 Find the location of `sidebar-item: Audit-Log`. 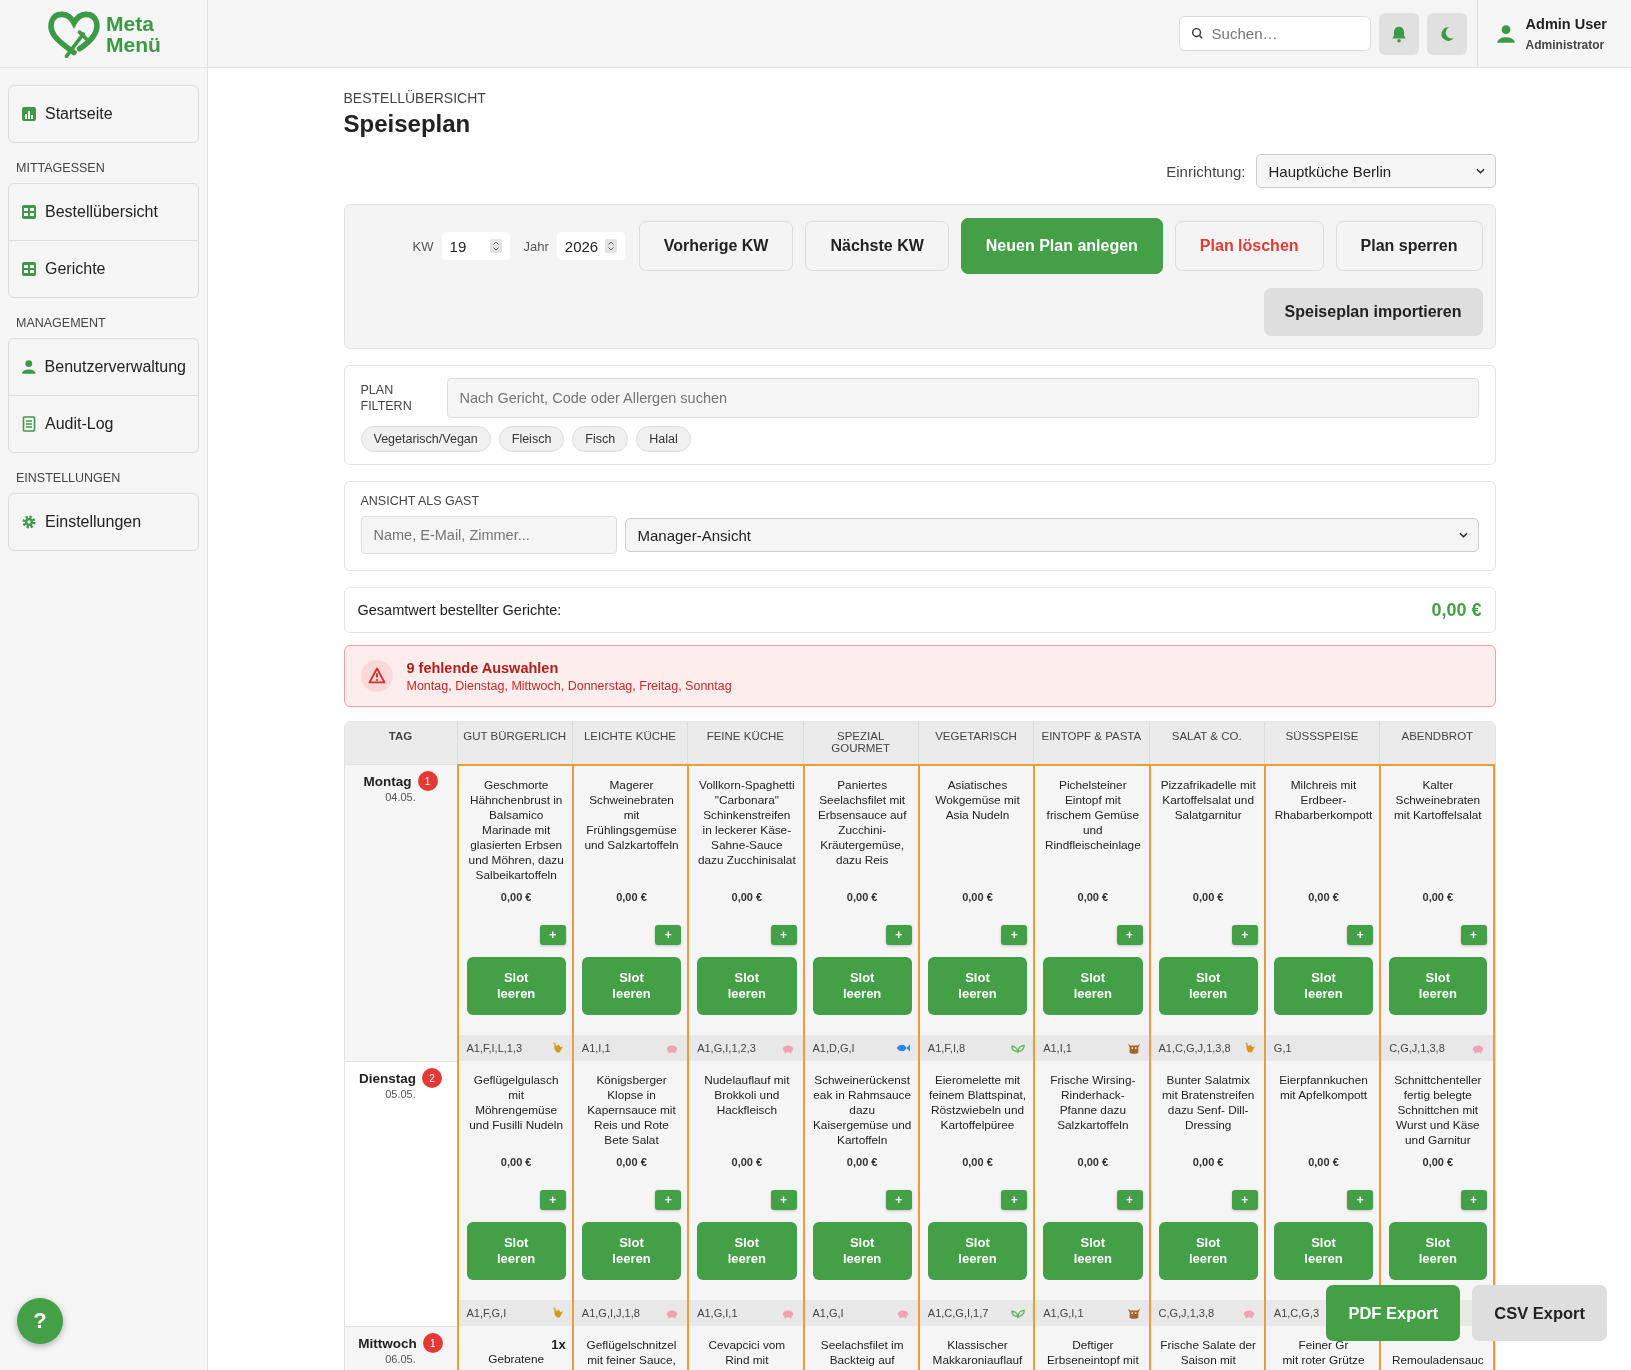

sidebar-item: Audit-Log is located at coordinates (103, 423).